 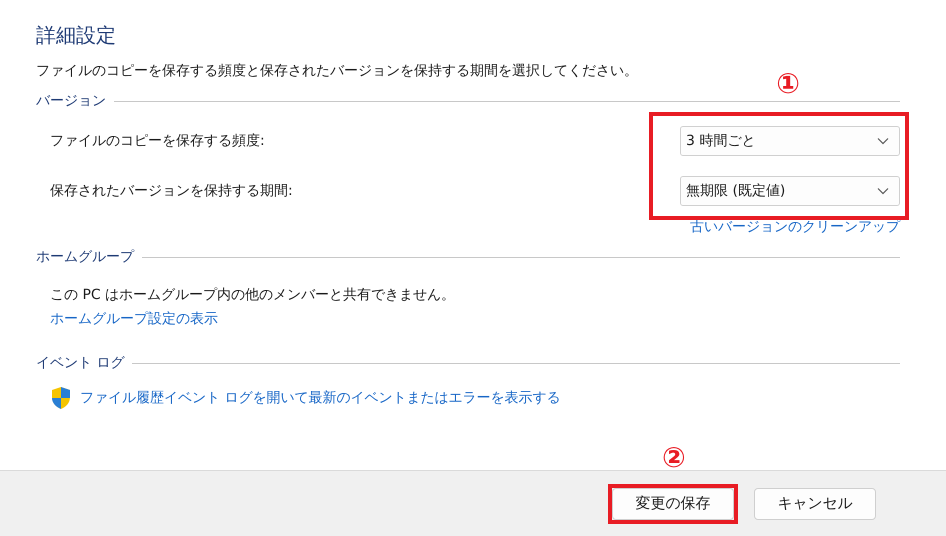 I want to click on cleanup-link: 古いバージョンのクリーンアップ, so click(x=795, y=227).